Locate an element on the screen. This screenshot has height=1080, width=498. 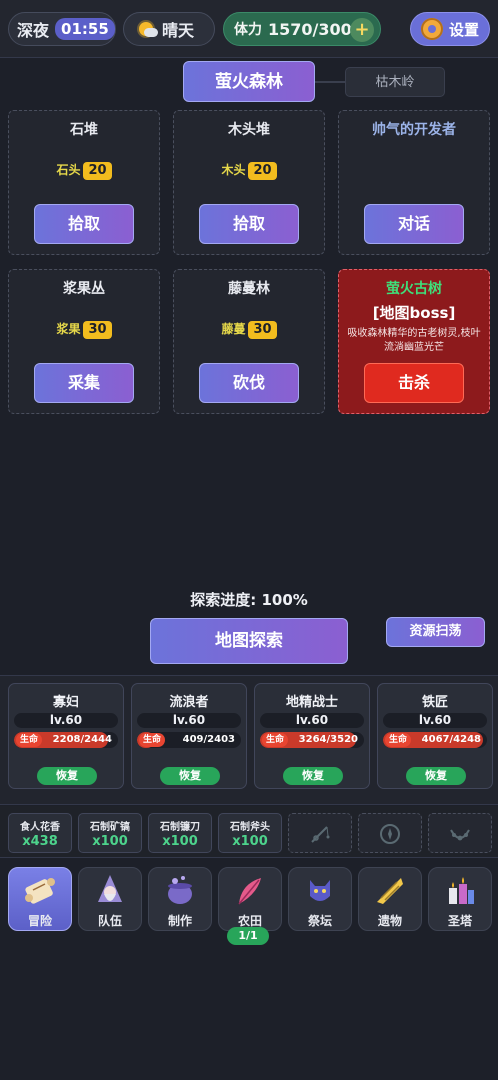
stamina-display: 体力 1570/300 + is located at coordinates (302, 29).